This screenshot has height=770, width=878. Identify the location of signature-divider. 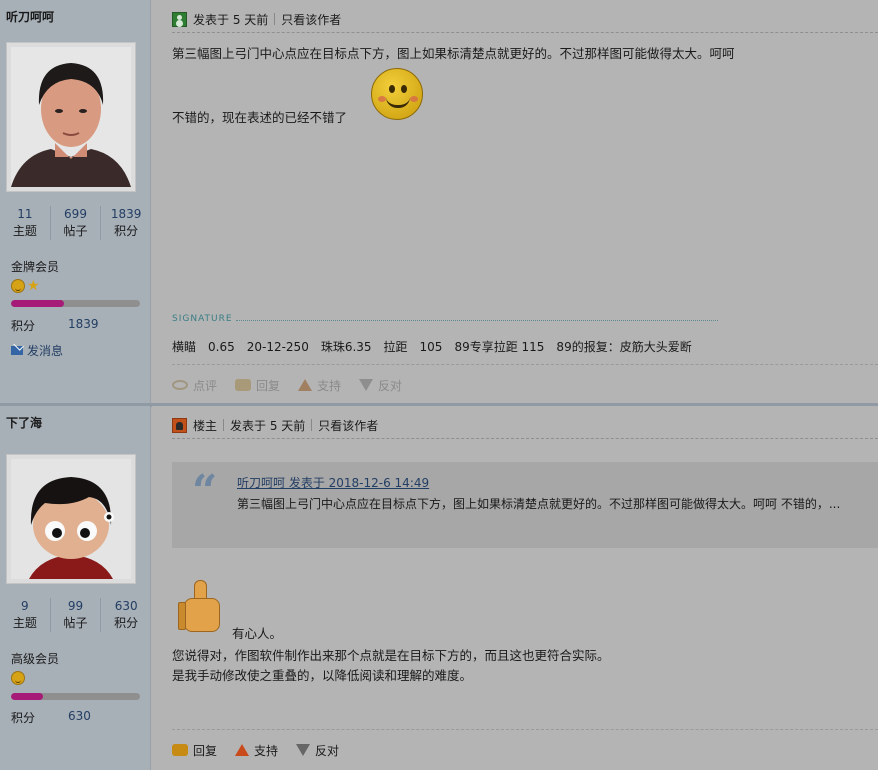
(477, 320).